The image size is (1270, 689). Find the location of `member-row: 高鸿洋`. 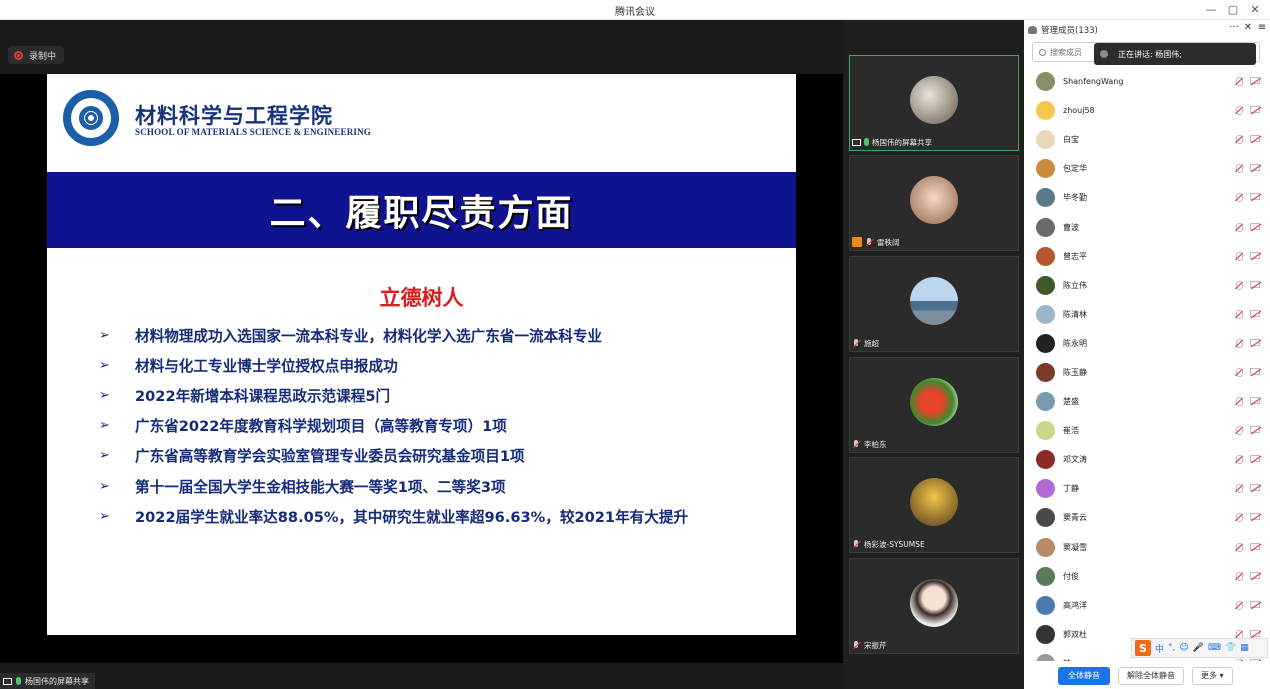

member-row: 高鸿洋 is located at coordinates (1147, 605).